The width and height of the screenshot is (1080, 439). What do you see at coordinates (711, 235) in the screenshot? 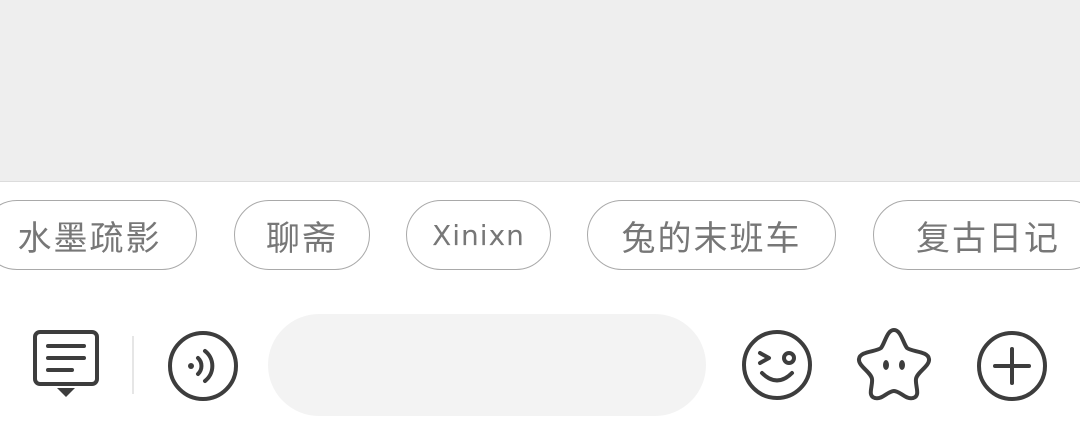
I see `chip-tu-de-mobanche: 兔的末班车` at bounding box center [711, 235].